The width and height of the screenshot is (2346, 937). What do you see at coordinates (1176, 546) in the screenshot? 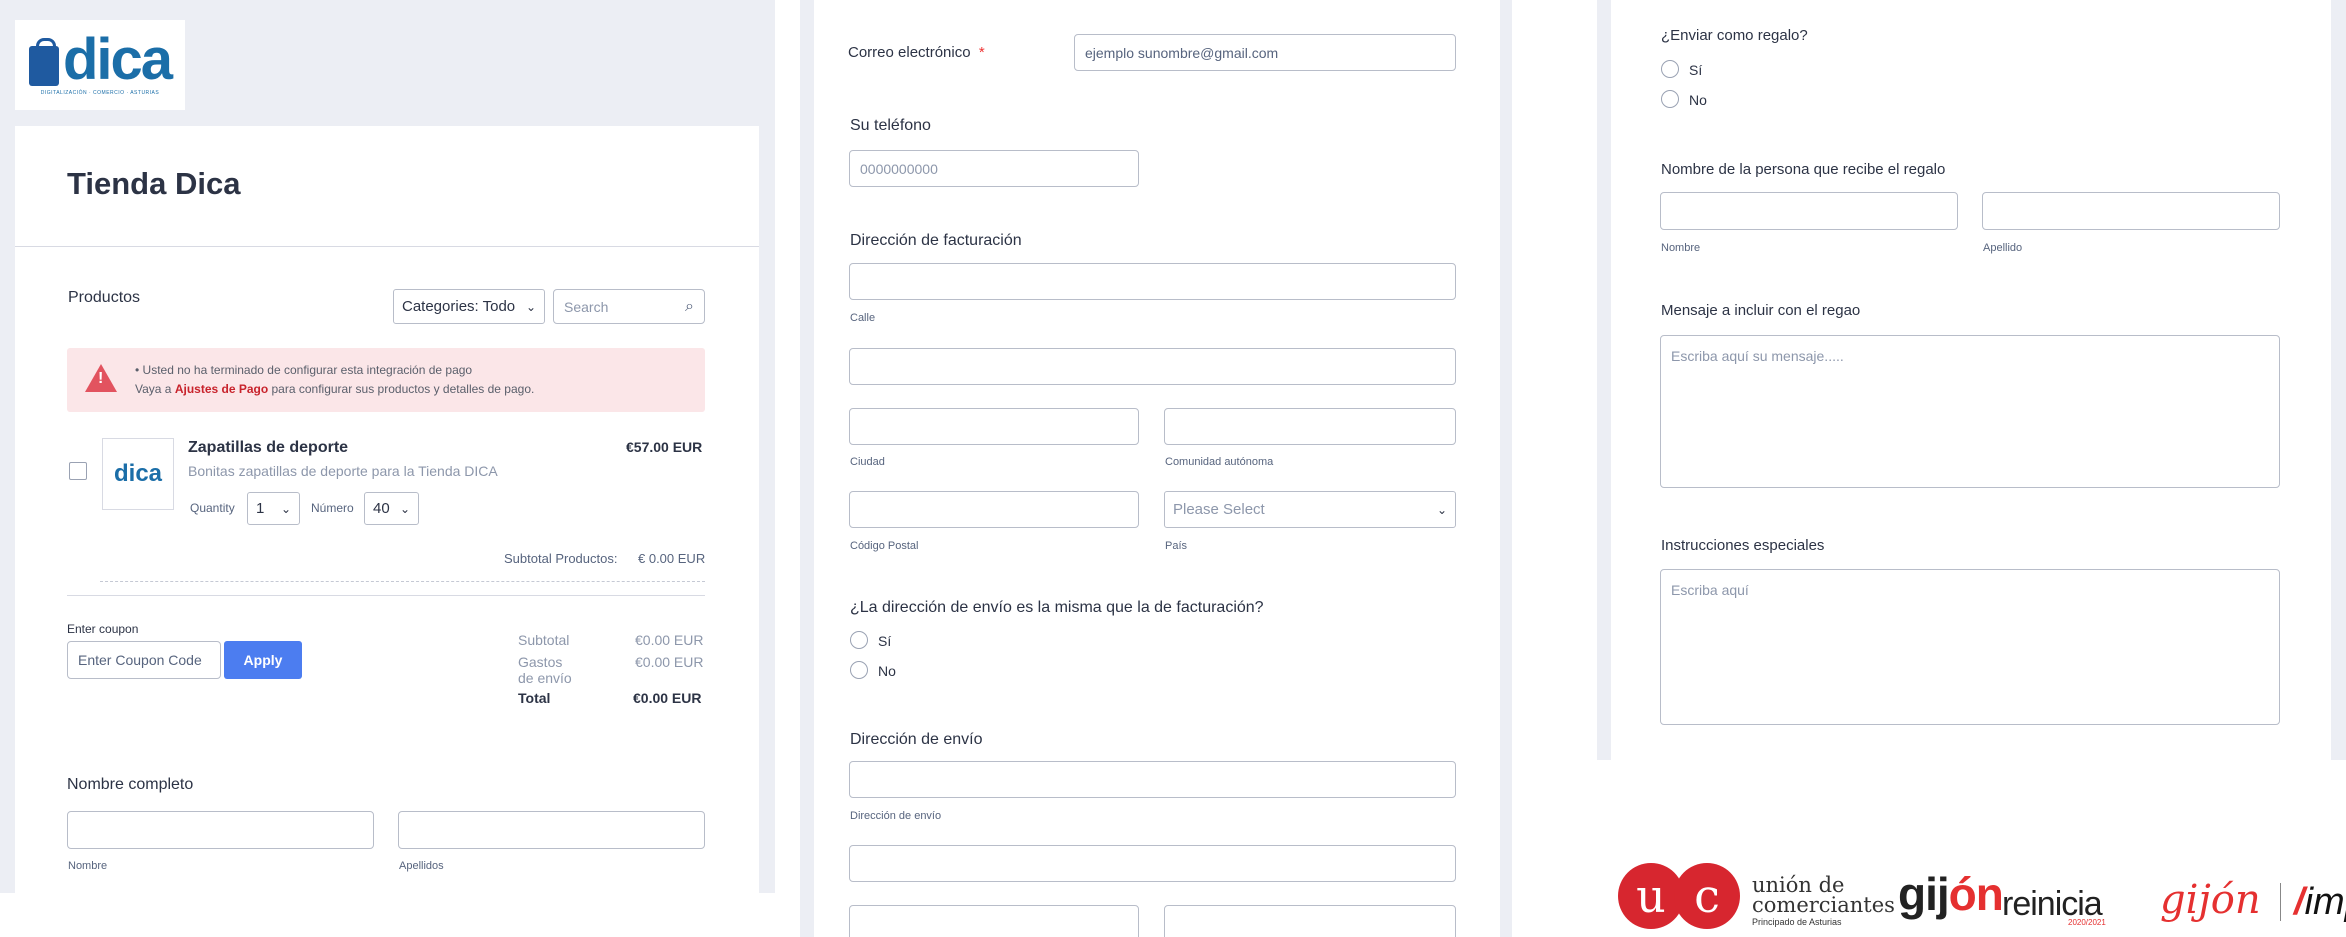
I see `pais-sublabel: País` at bounding box center [1176, 546].